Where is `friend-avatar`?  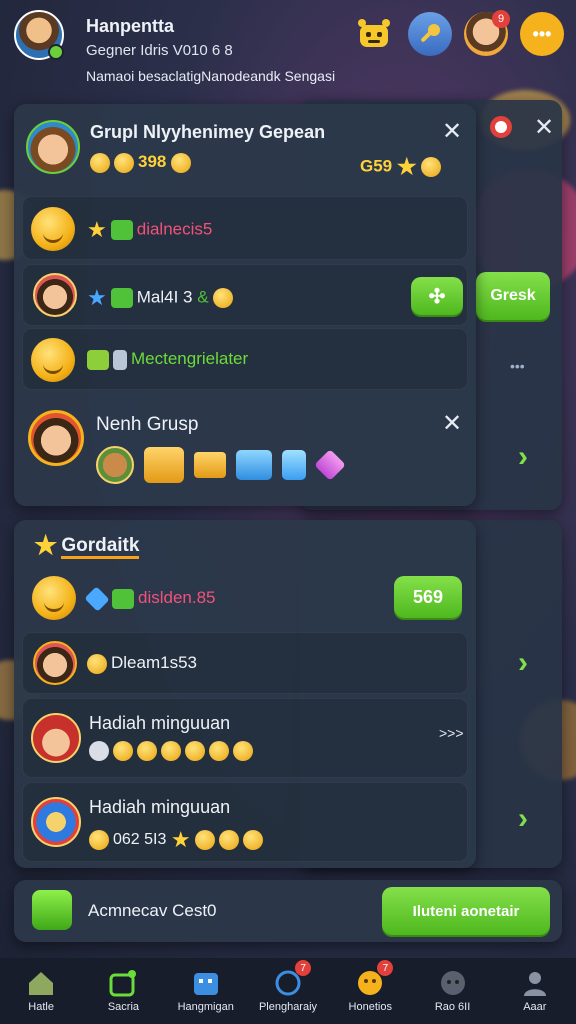 friend-avatar is located at coordinates (55, 663).